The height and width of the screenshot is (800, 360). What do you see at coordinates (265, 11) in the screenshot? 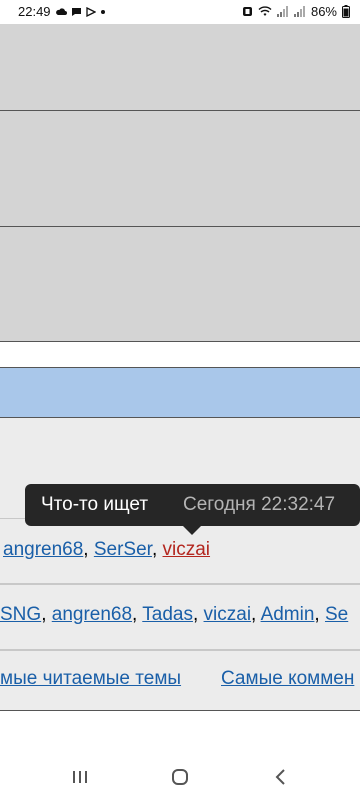
I see `wifi-icon` at bounding box center [265, 11].